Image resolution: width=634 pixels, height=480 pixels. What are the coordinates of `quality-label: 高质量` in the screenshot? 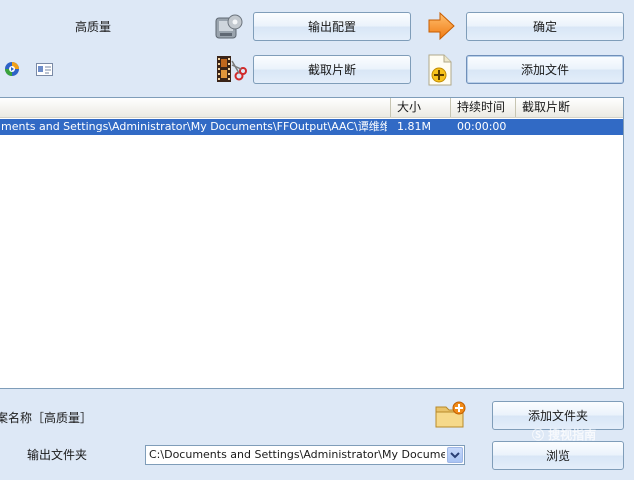 It's located at (93, 27).